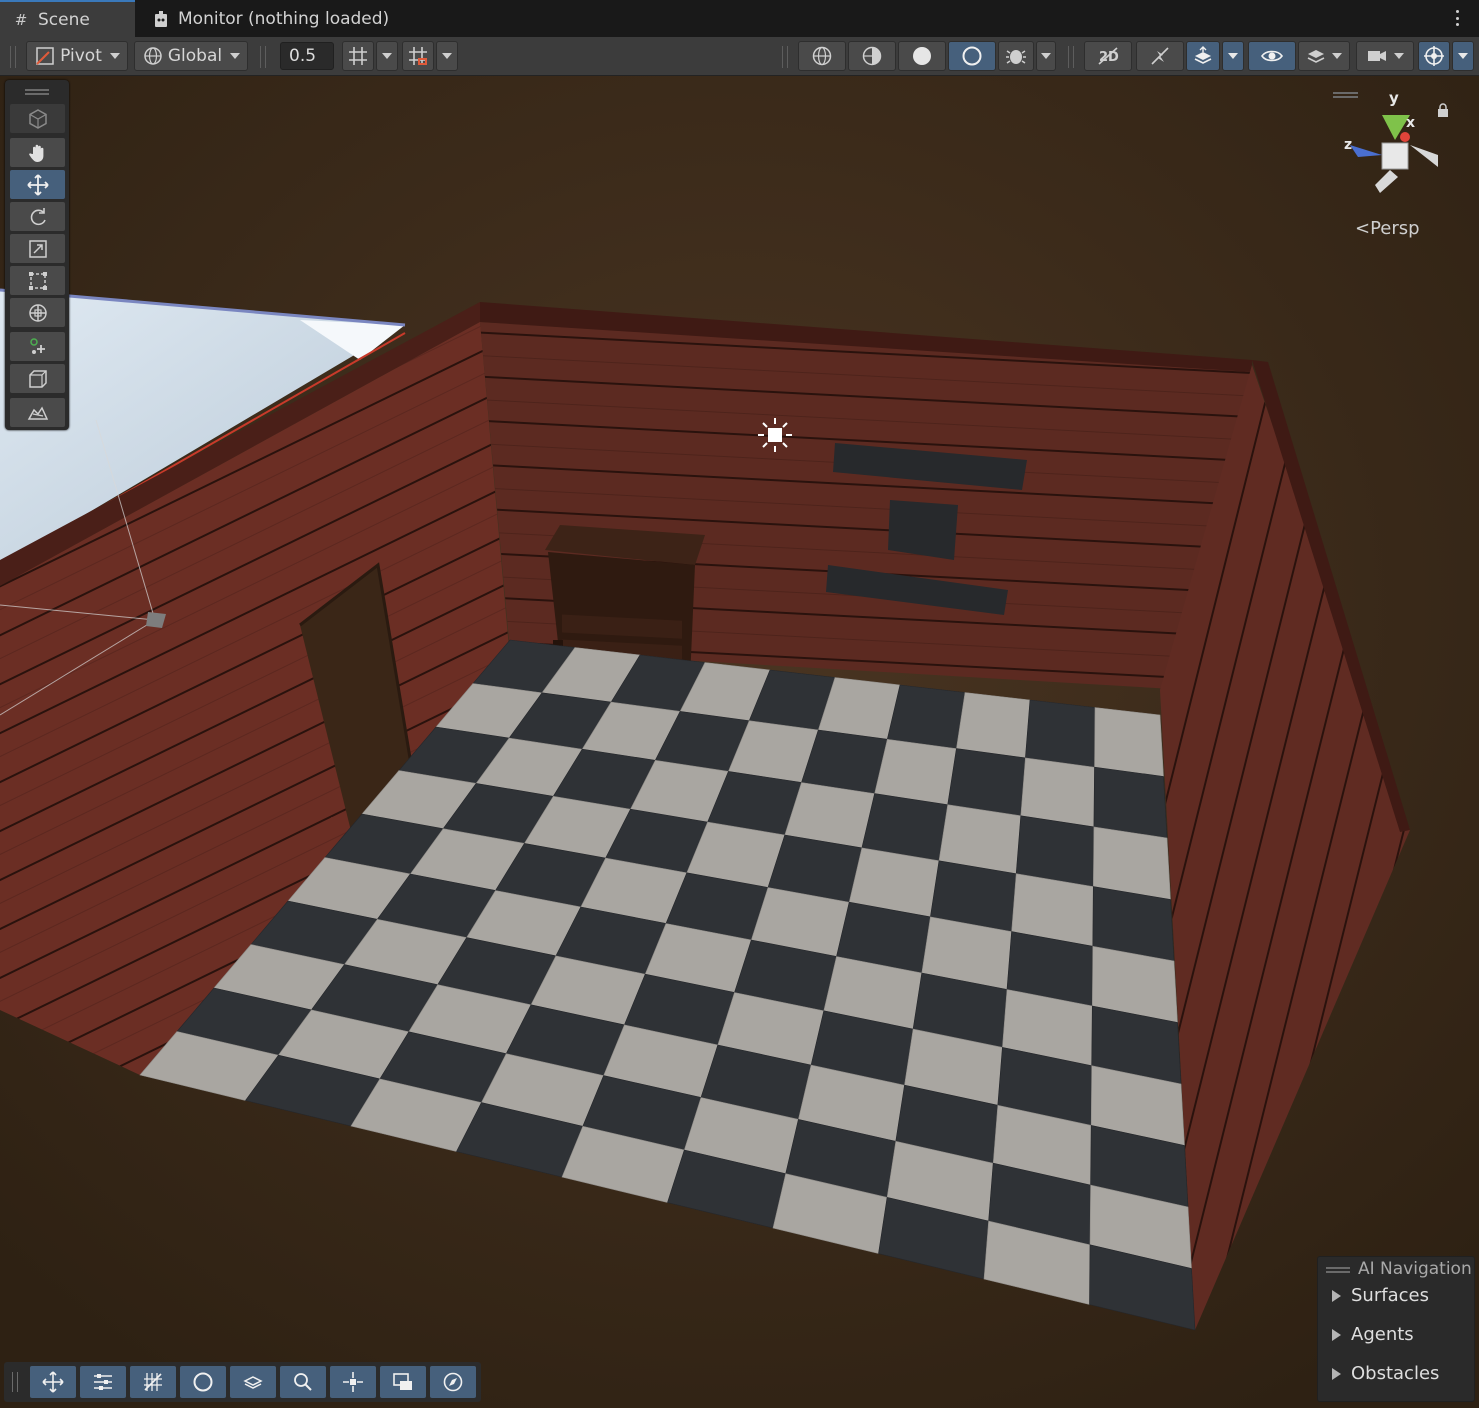 This screenshot has height=1408, width=1479. I want to click on navmesh-tool-button, so click(37, 412).